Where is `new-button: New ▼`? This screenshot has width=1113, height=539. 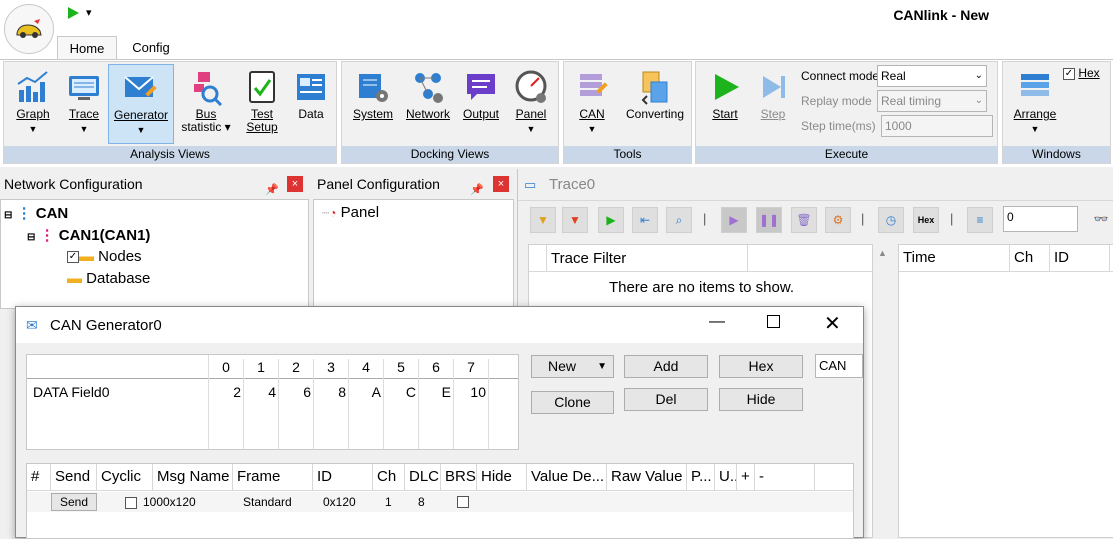 new-button: New ▼ is located at coordinates (572, 366).